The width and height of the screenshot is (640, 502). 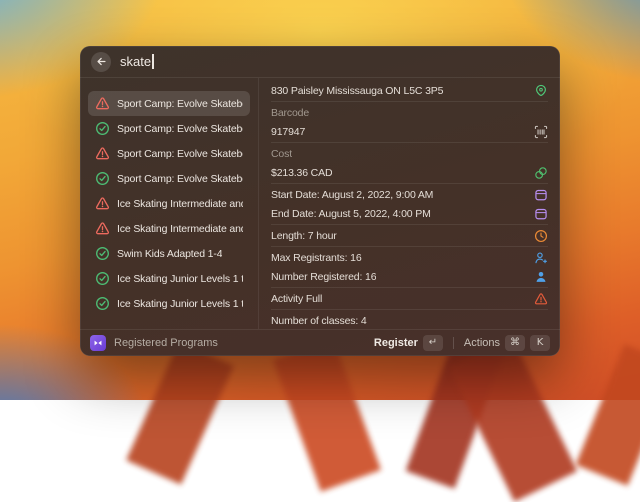 I want to click on detail-text: 917947, so click(x=288, y=131).